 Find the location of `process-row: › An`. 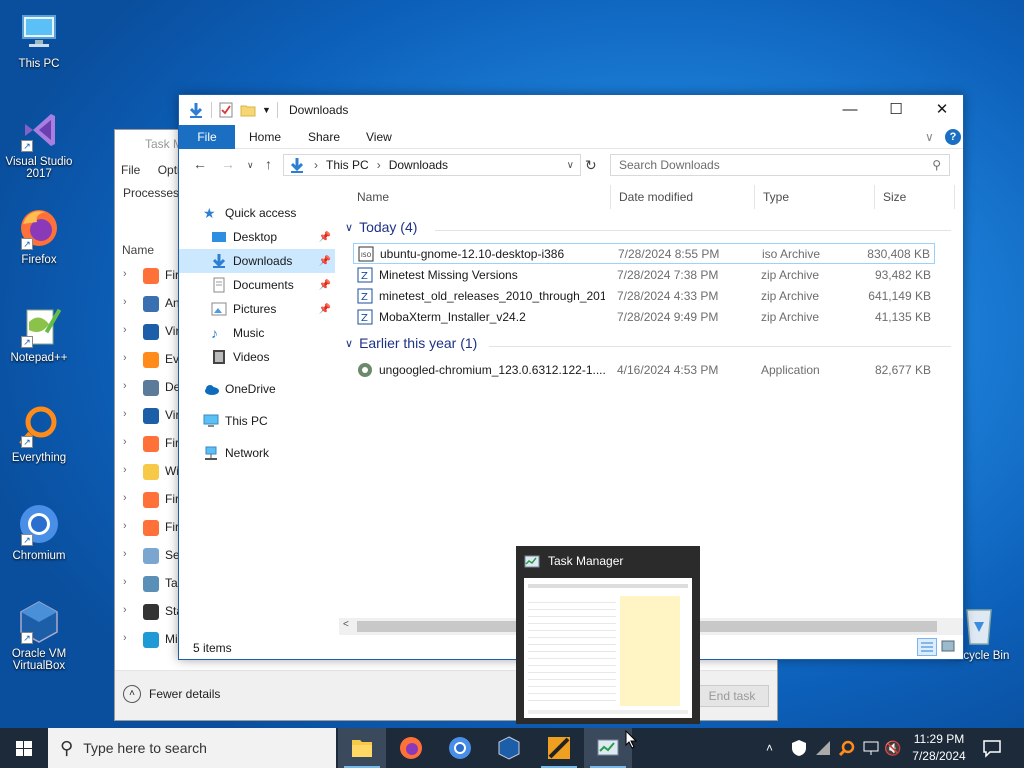

process-row: › An is located at coordinates (150, 304).